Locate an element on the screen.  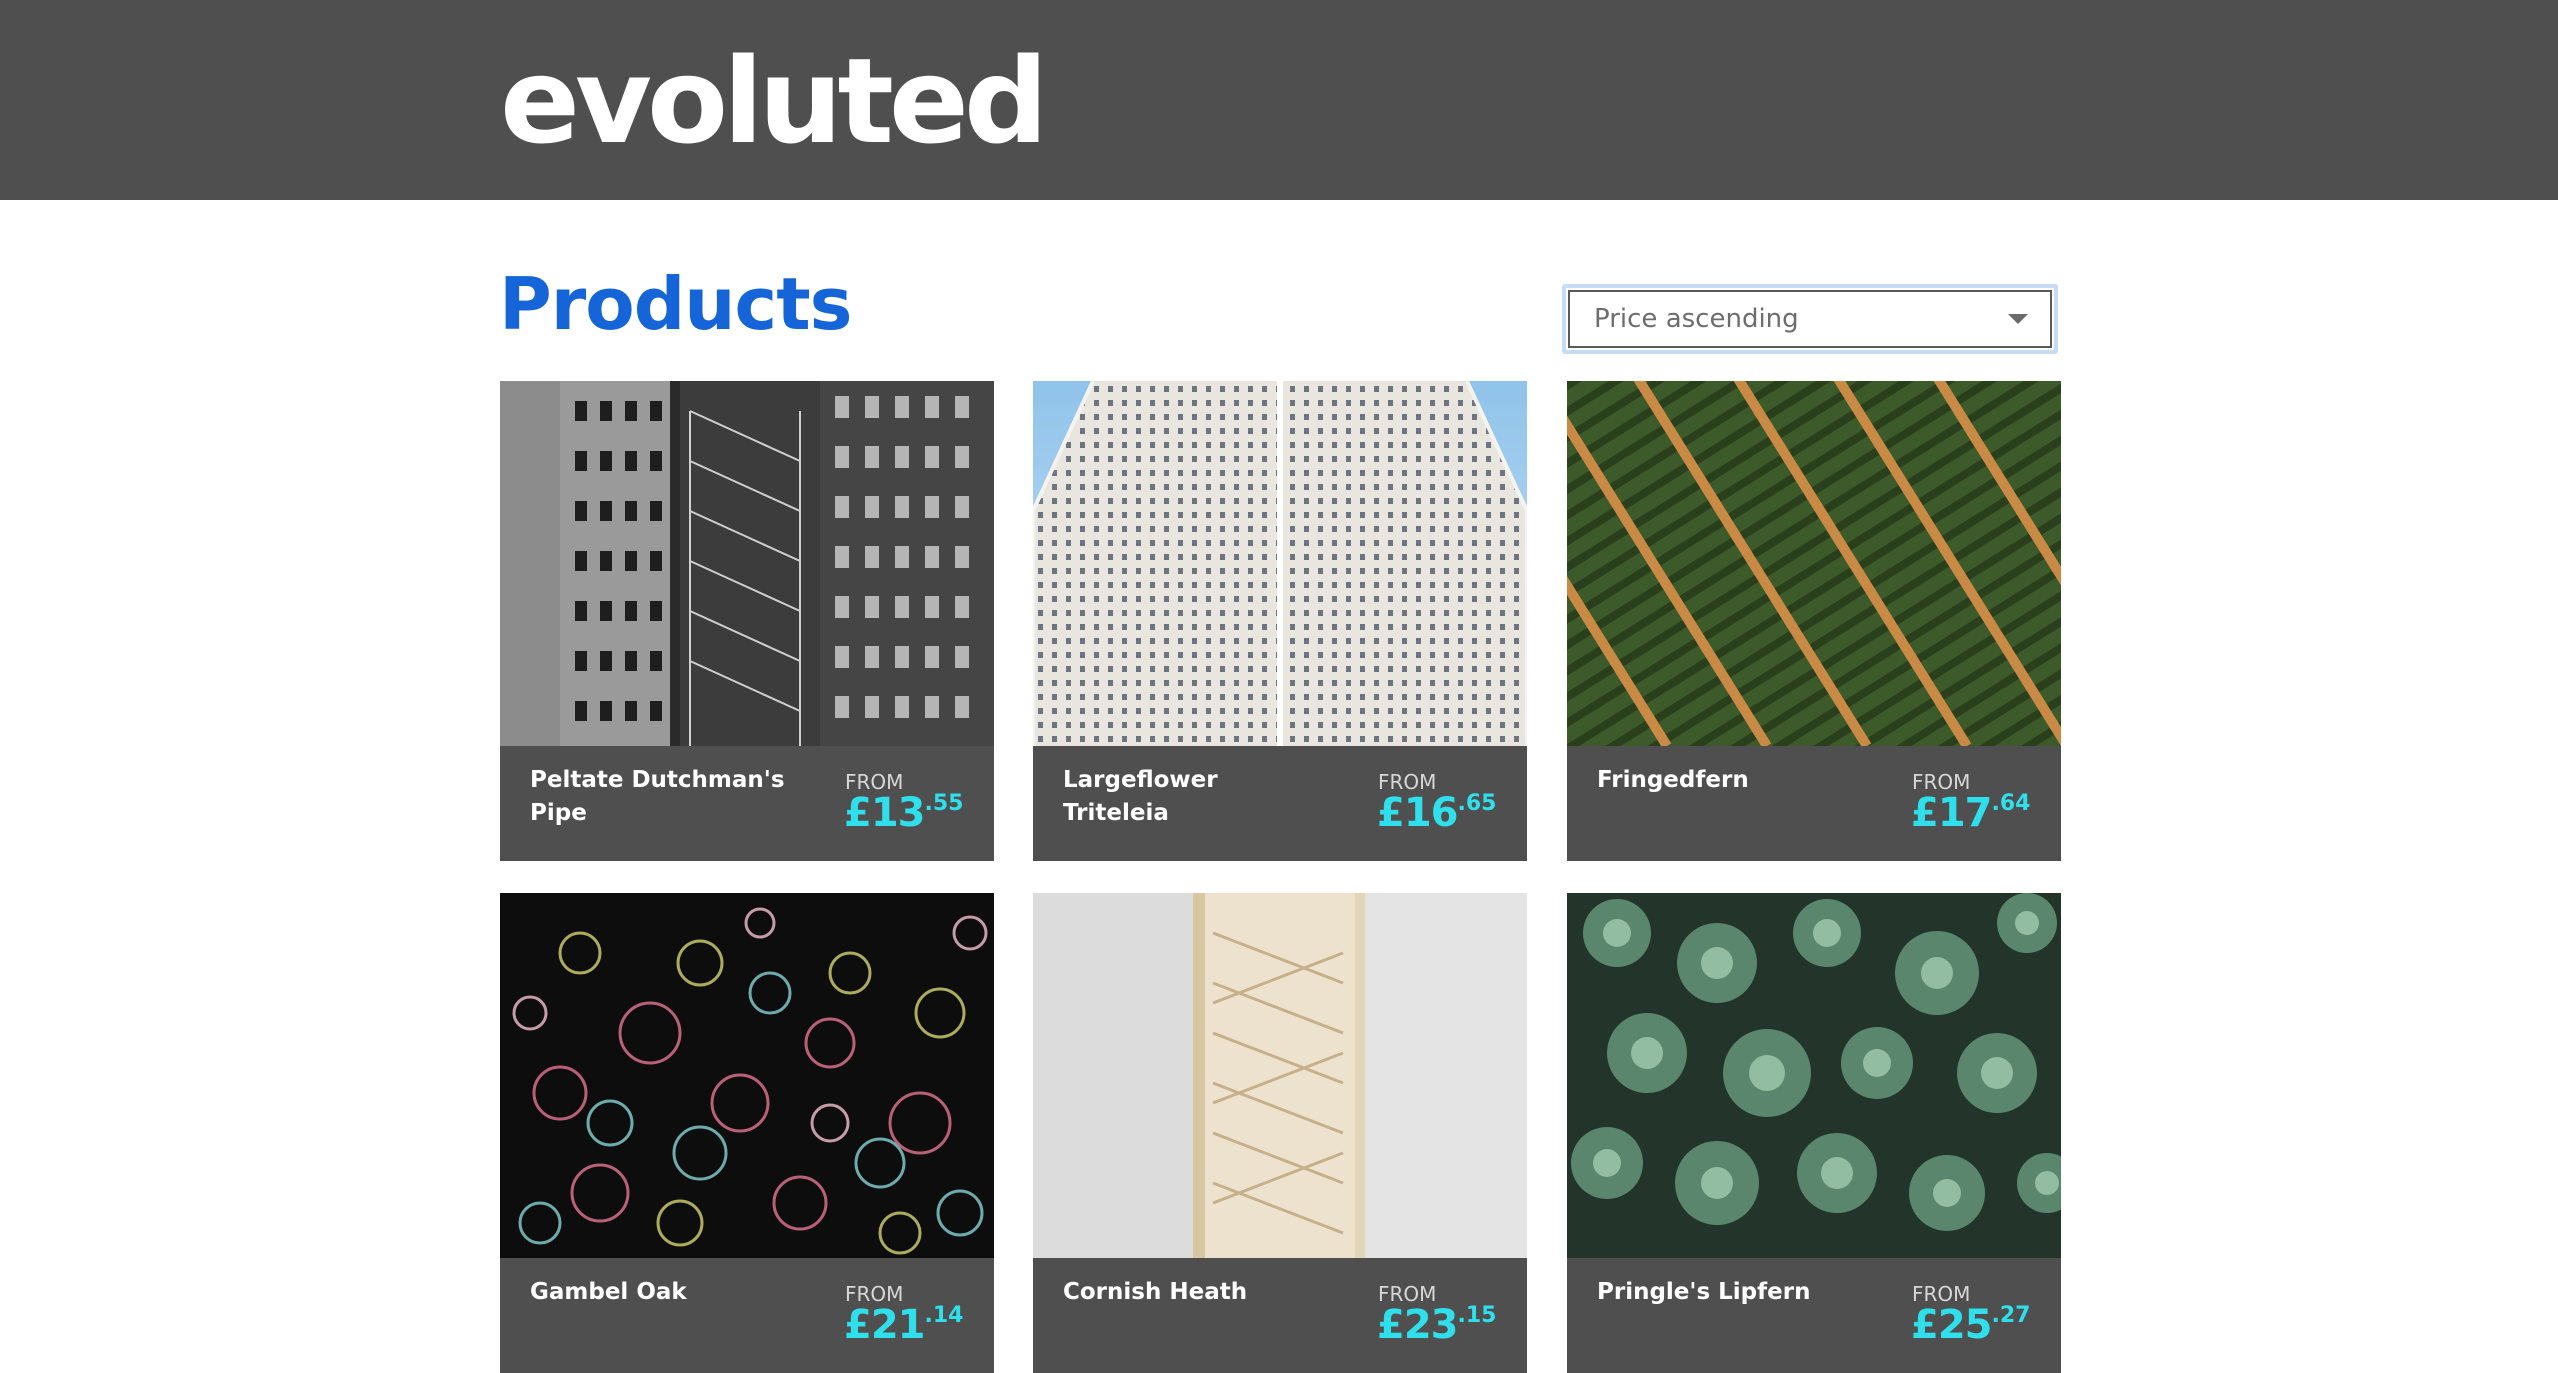
product-price: £17.64 is located at coordinates (1970, 813).